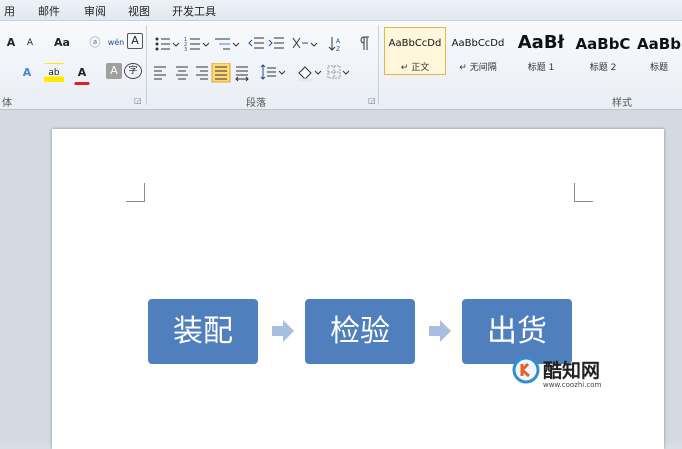 The image size is (682, 449). What do you see at coordinates (160, 73) in the screenshot?
I see `align-left-icon` at bounding box center [160, 73].